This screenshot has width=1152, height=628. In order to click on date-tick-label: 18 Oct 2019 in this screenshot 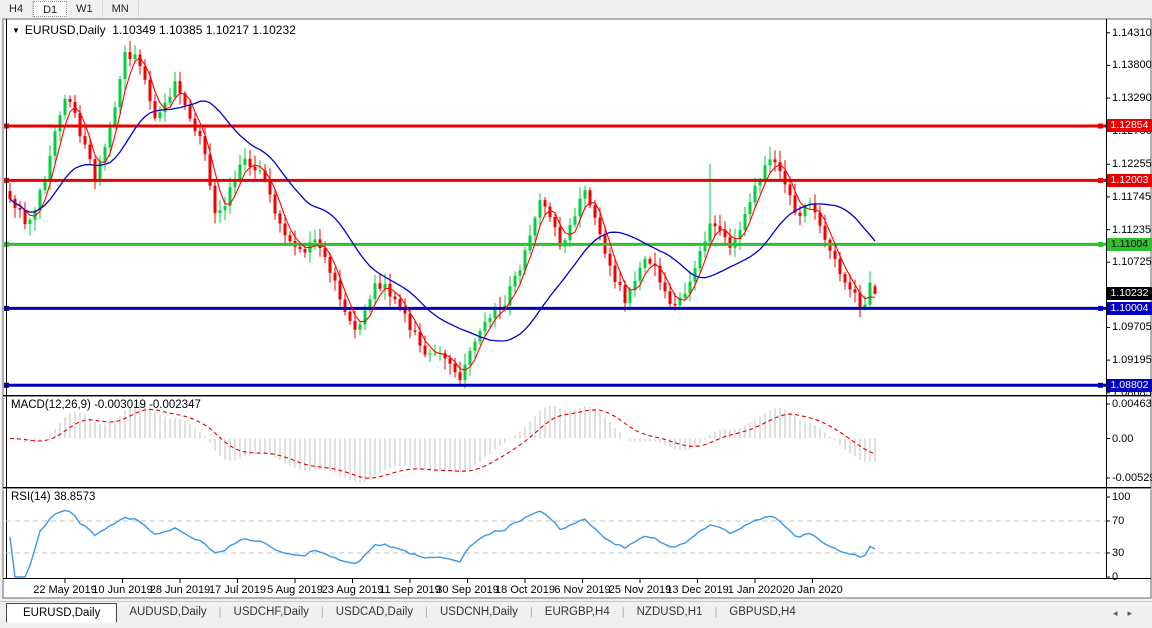, I will do `click(525, 590)`.